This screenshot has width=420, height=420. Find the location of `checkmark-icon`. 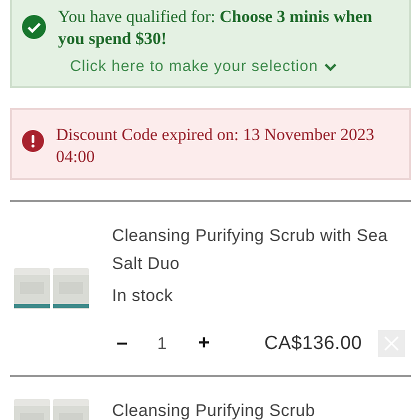

checkmark-icon is located at coordinates (34, 27).